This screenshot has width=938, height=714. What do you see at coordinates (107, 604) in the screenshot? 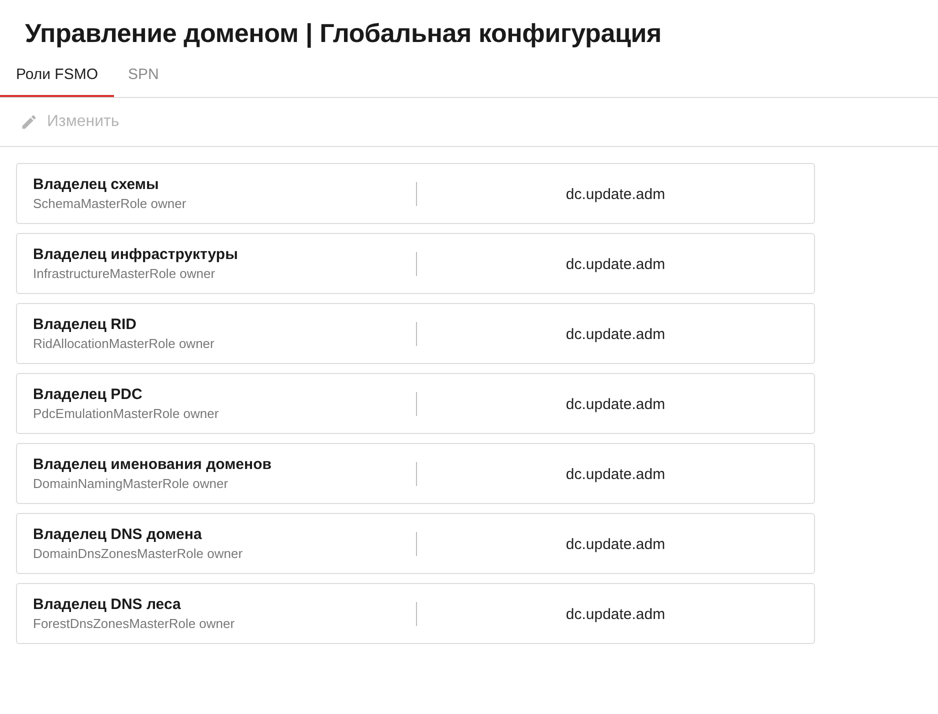
I see `role-name: Владелец DNS леса` at bounding box center [107, 604].